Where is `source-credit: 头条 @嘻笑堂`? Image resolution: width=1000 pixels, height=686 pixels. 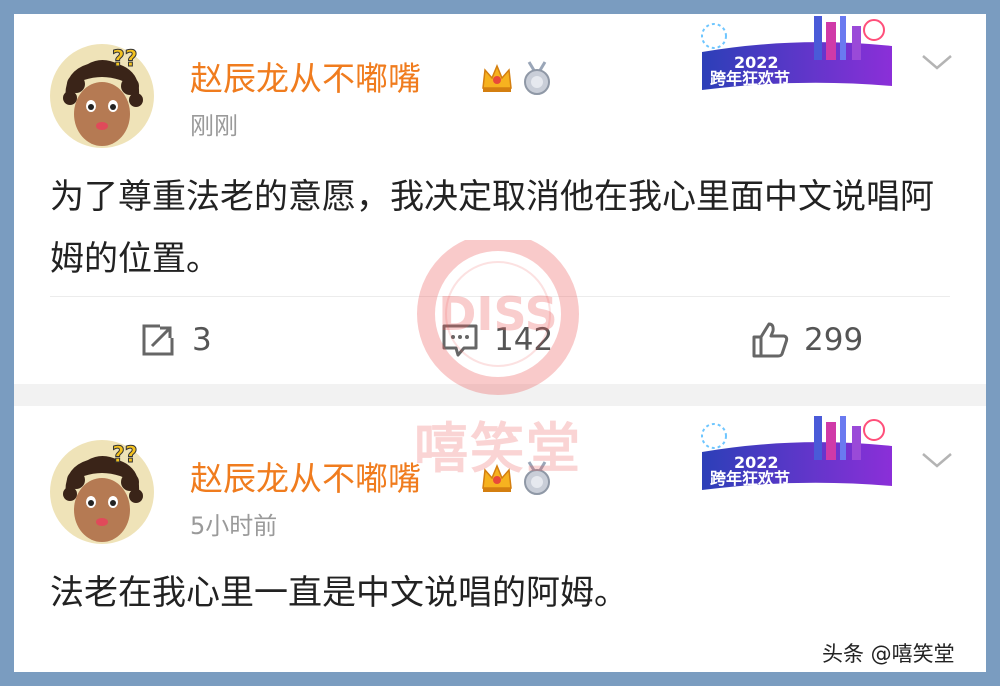 source-credit: 头条 @嘻笑堂 is located at coordinates (888, 654).